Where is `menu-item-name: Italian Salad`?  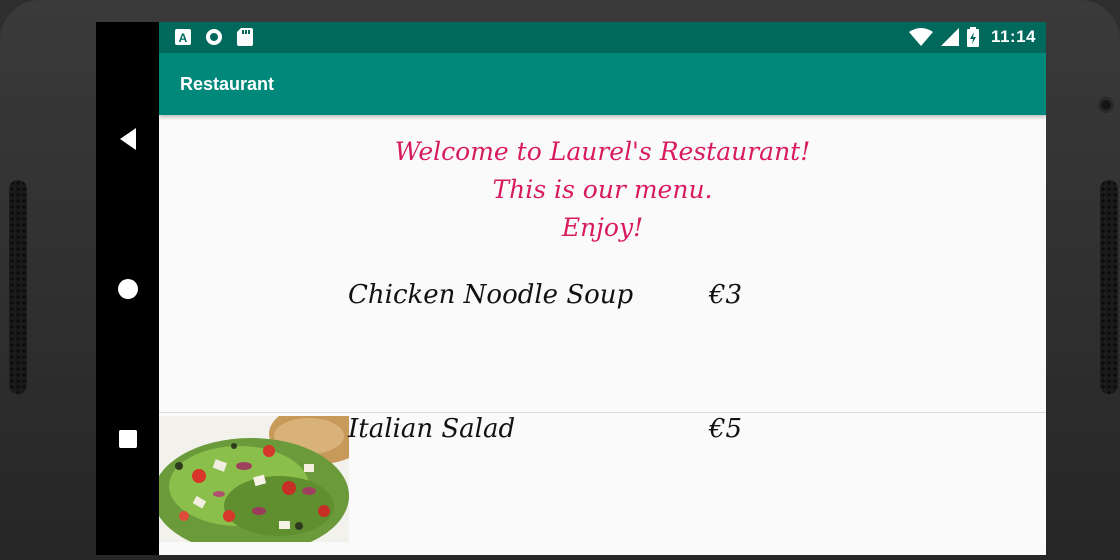 menu-item-name: Italian Salad is located at coordinates (432, 429).